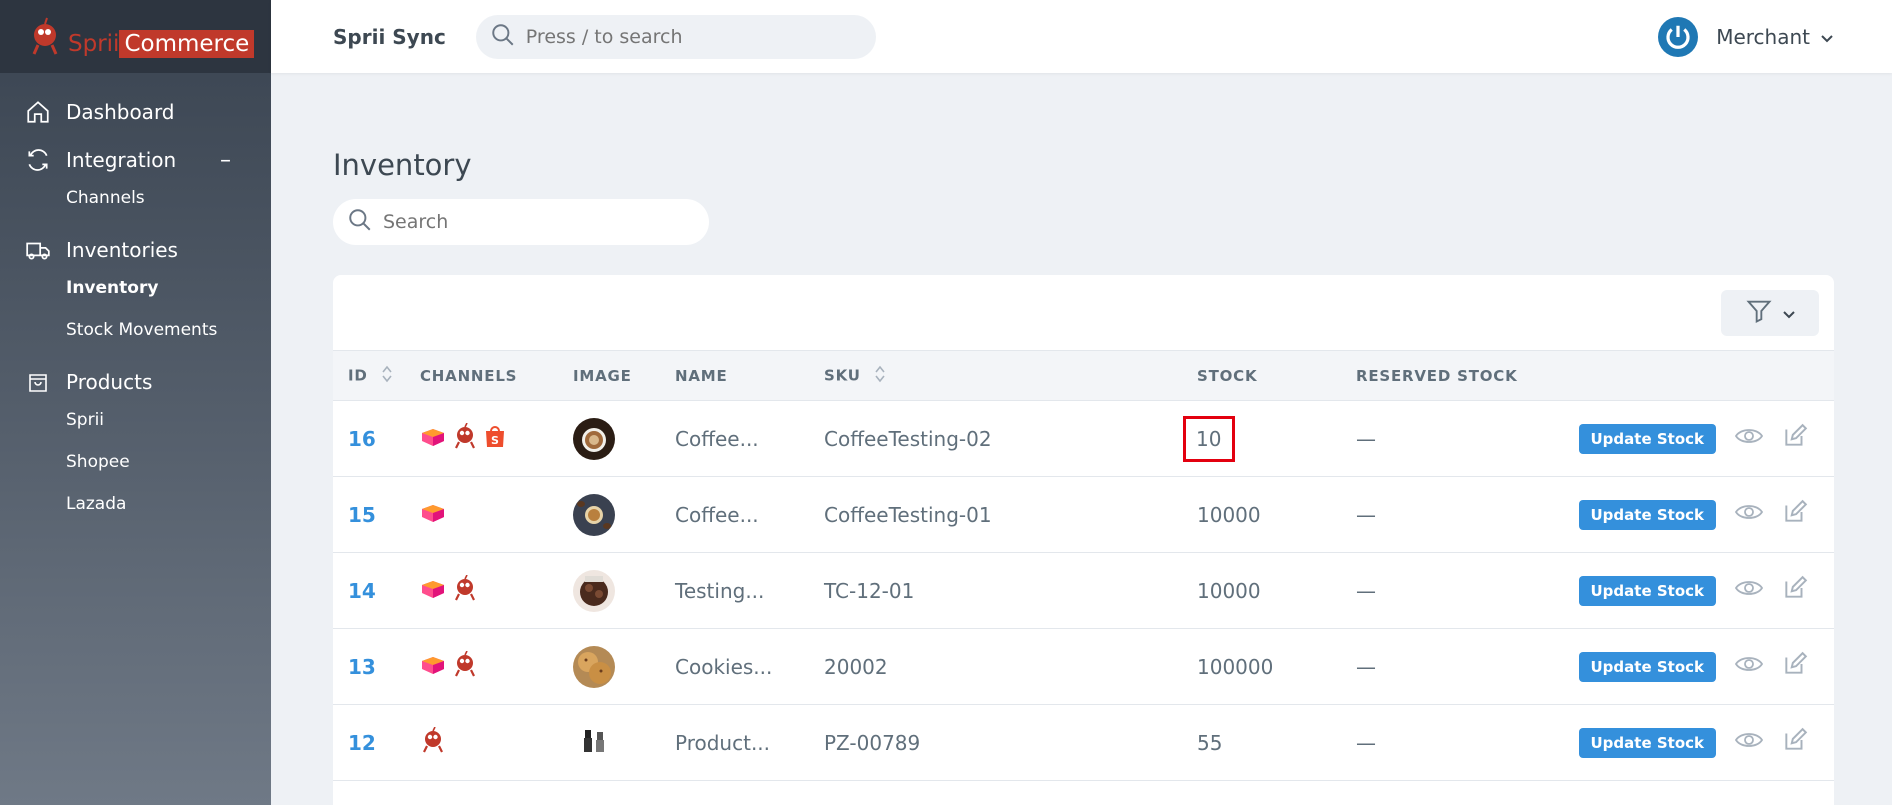 Image resolution: width=1892 pixels, height=805 pixels. Describe the element at coordinates (135, 198) in the screenshot. I see `sidebar-item-channels: Channels` at that location.